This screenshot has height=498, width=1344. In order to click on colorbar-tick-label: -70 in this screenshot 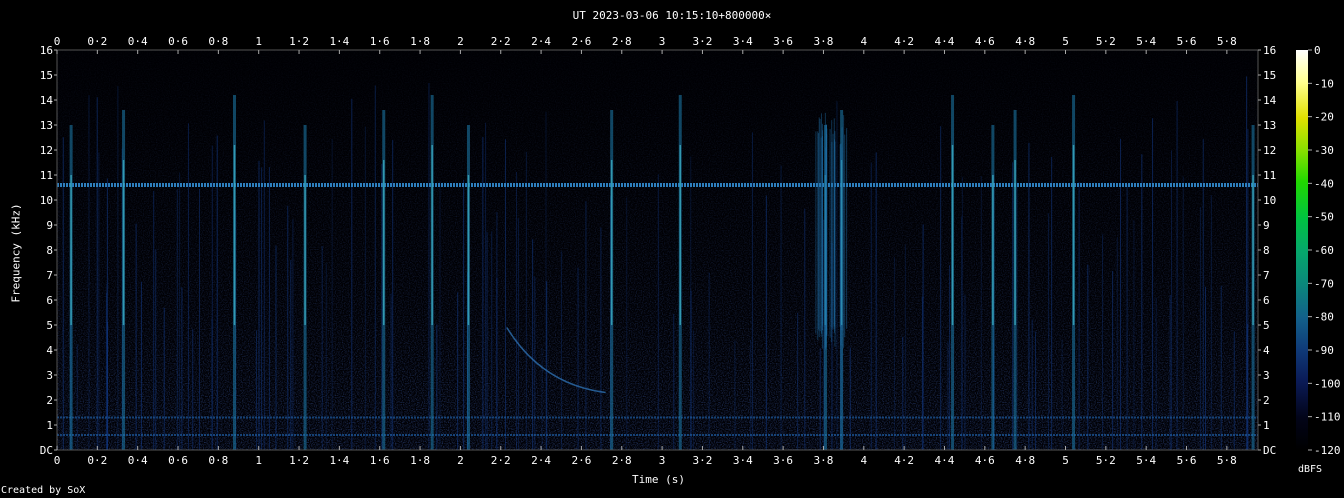, I will do `click(1324, 283)`.